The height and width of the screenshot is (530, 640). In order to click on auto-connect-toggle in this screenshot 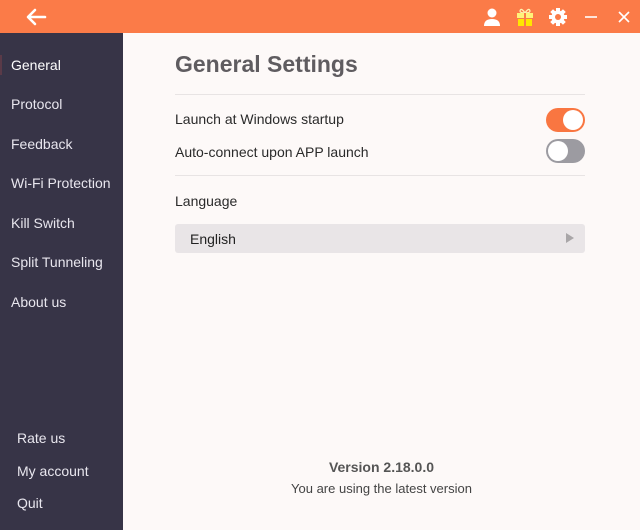, I will do `click(565, 151)`.